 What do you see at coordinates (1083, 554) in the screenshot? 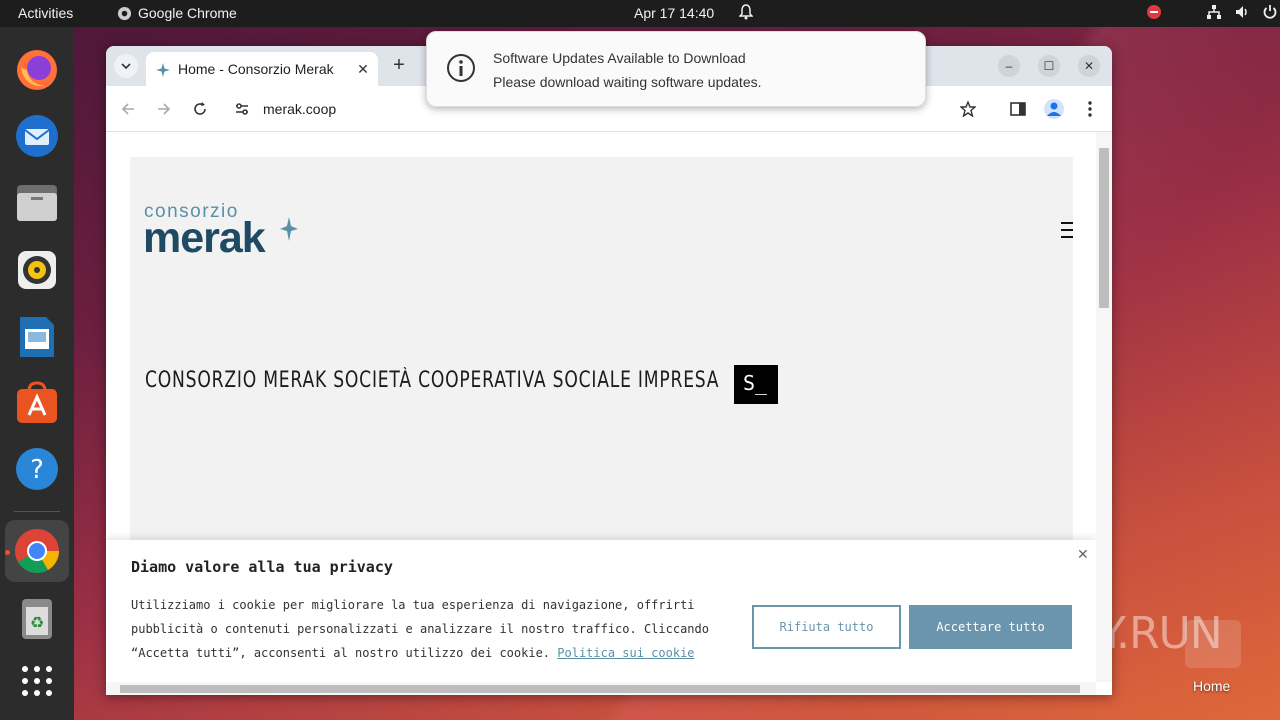
I see `cookie-close-icon: ✕` at bounding box center [1083, 554].